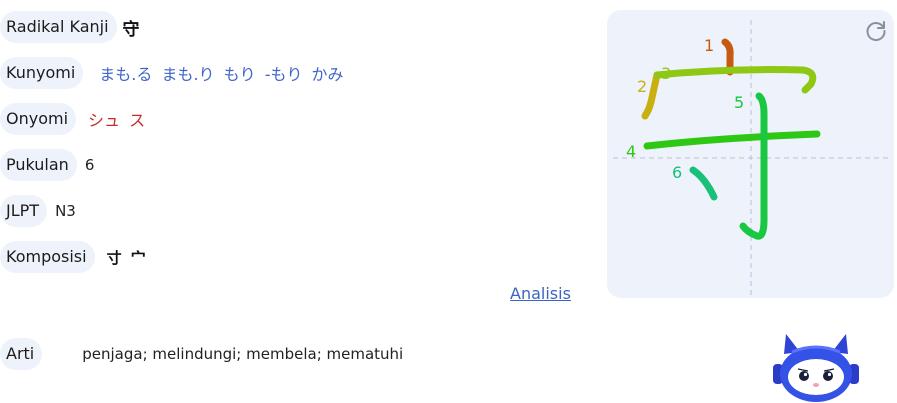 The image size is (897, 403). I want to click on onyomi-value: シュ ス, so click(117, 120).